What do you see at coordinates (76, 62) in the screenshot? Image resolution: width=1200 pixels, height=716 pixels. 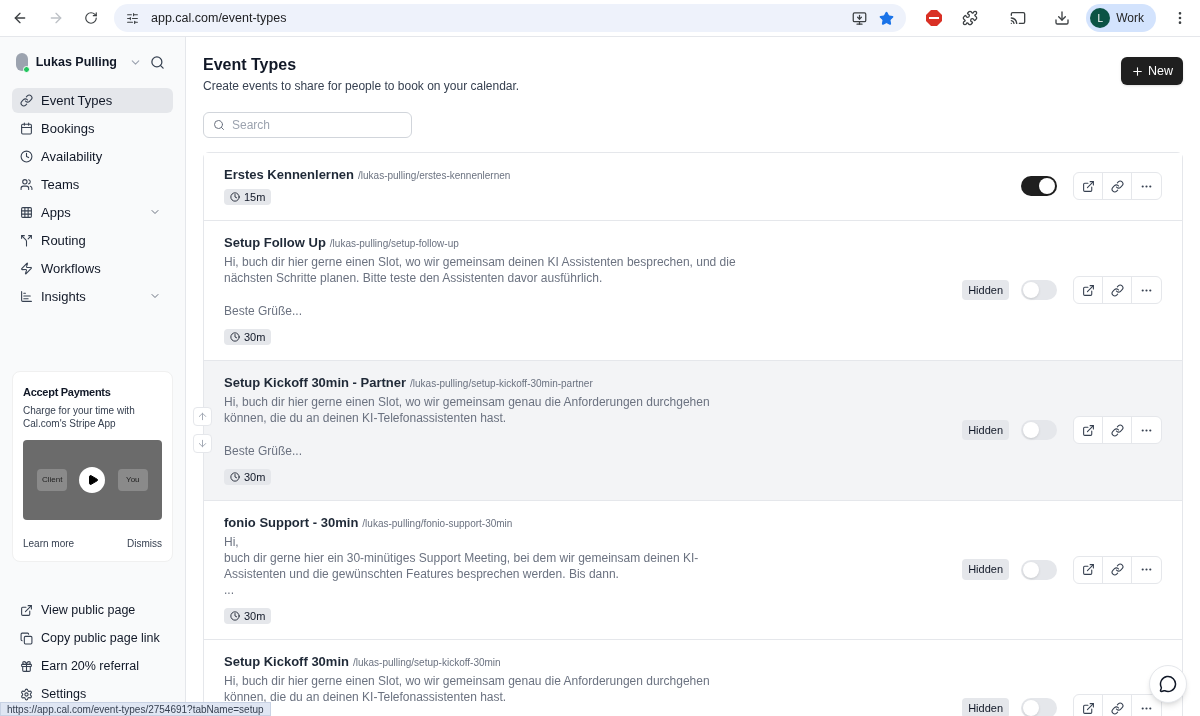 I see `user-name: Lukas Pulling` at bounding box center [76, 62].